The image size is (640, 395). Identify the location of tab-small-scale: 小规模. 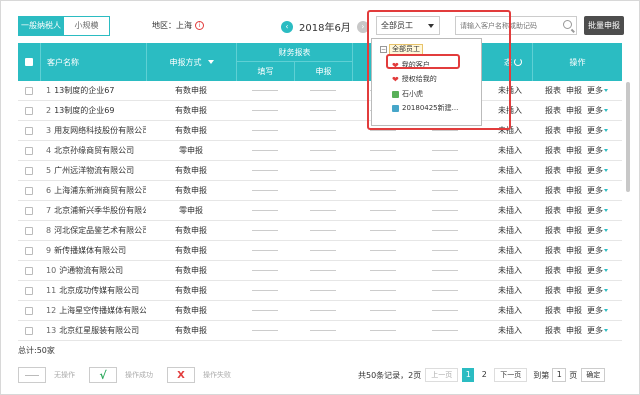
(87, 26).